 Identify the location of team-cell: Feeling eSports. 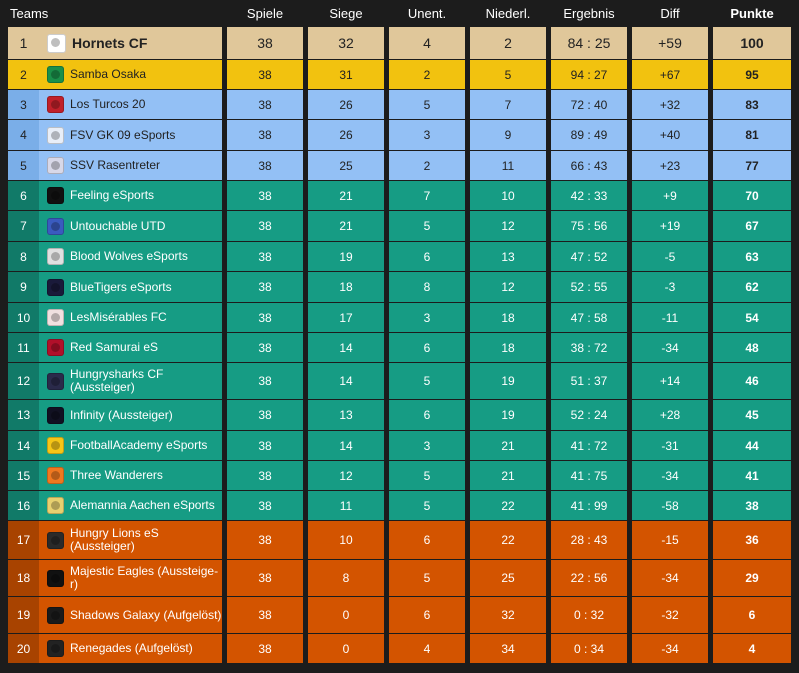
(130, 195).